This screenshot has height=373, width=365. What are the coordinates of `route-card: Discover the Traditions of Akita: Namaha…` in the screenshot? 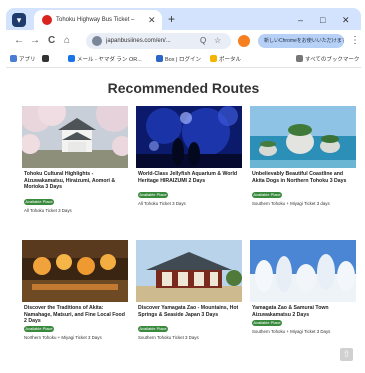 It's located at (75, 299).